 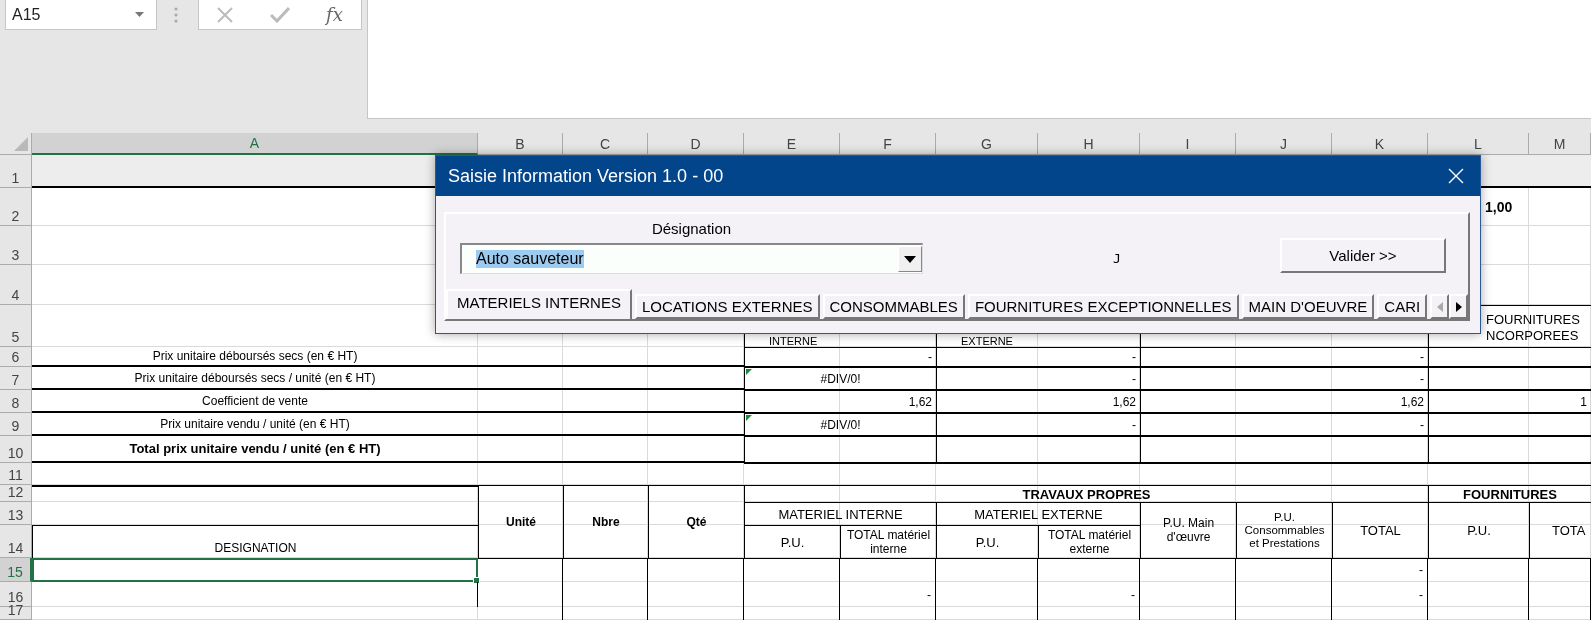 I want to click on row-header: 5, so click(x=16, y=326).